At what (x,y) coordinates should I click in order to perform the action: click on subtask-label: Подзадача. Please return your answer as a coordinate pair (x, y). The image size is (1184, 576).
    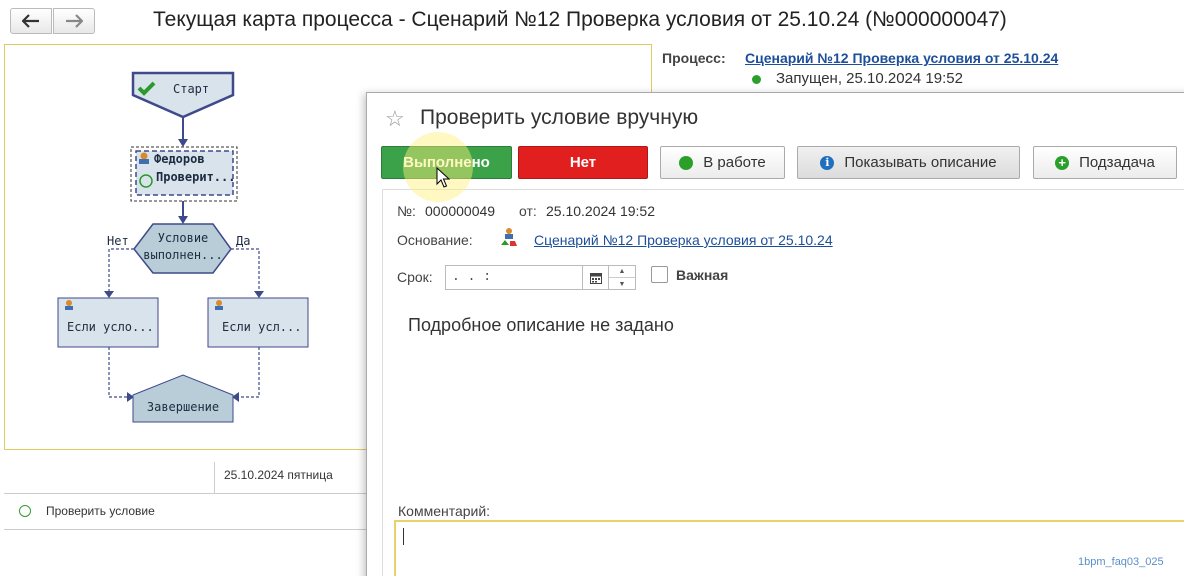
    Looking at the image, I should click on (1117, 162).